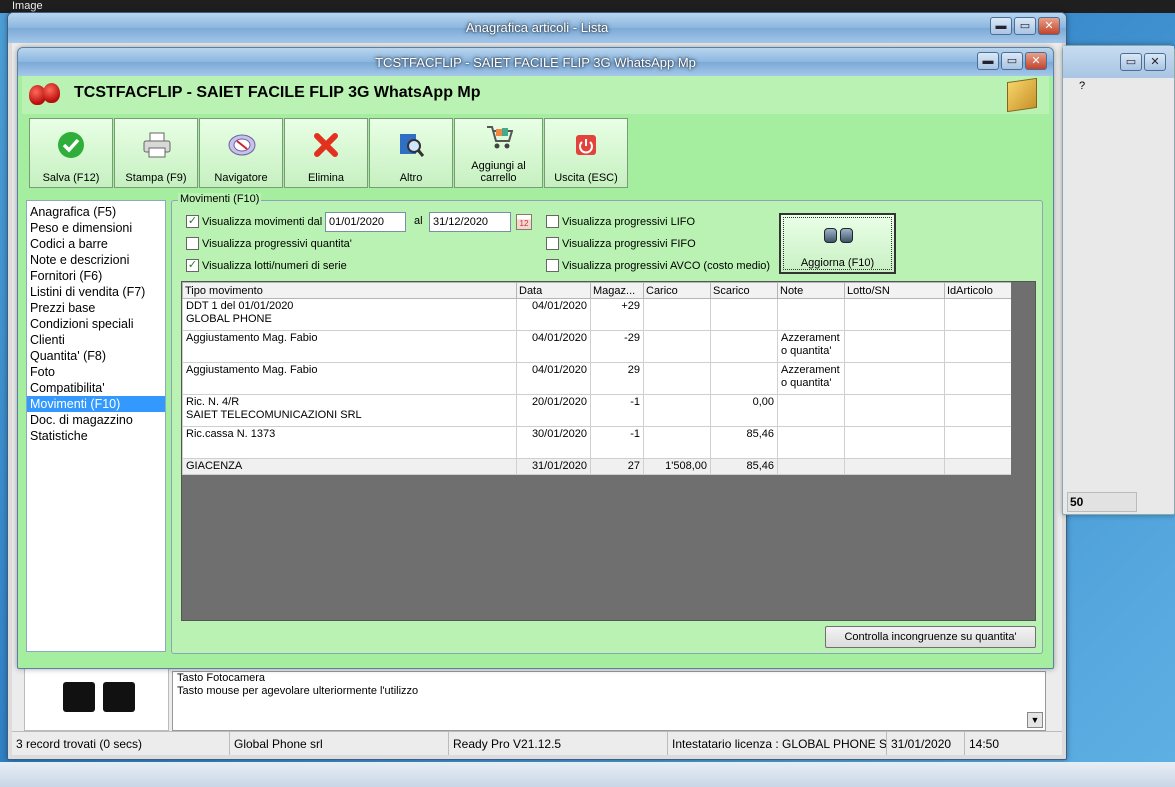 This screenshot has width=1175, height=787. I want to click on show-movements-checkbox: ✓ Visualizza movimenti dal, so click(254, 221).